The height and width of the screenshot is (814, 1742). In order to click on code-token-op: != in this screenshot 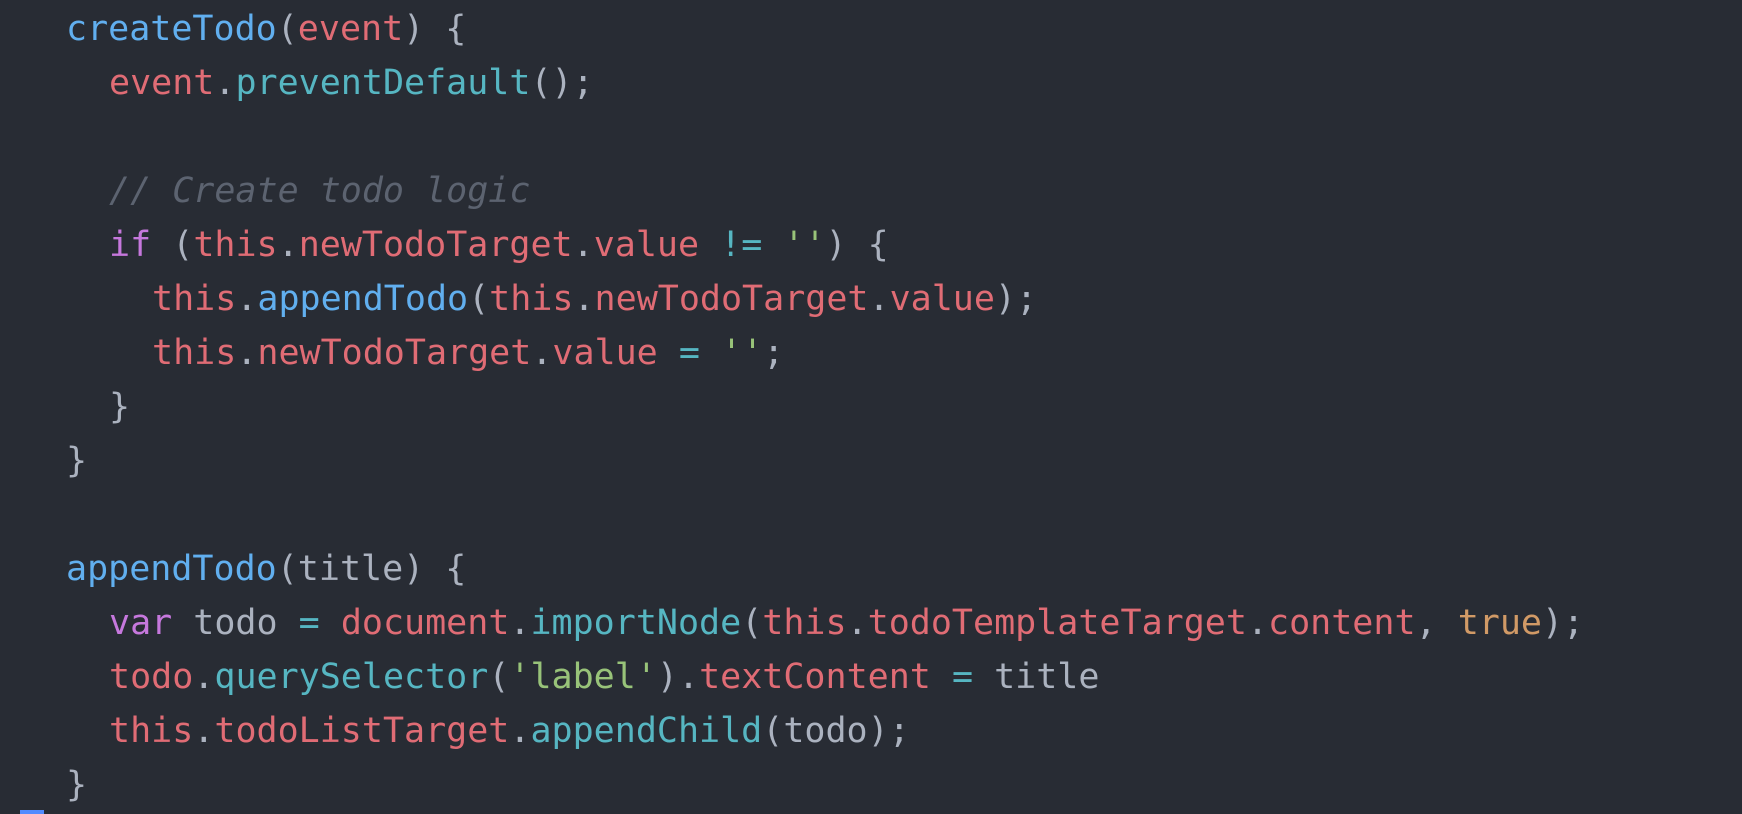, I will do `click(741, 245)`.